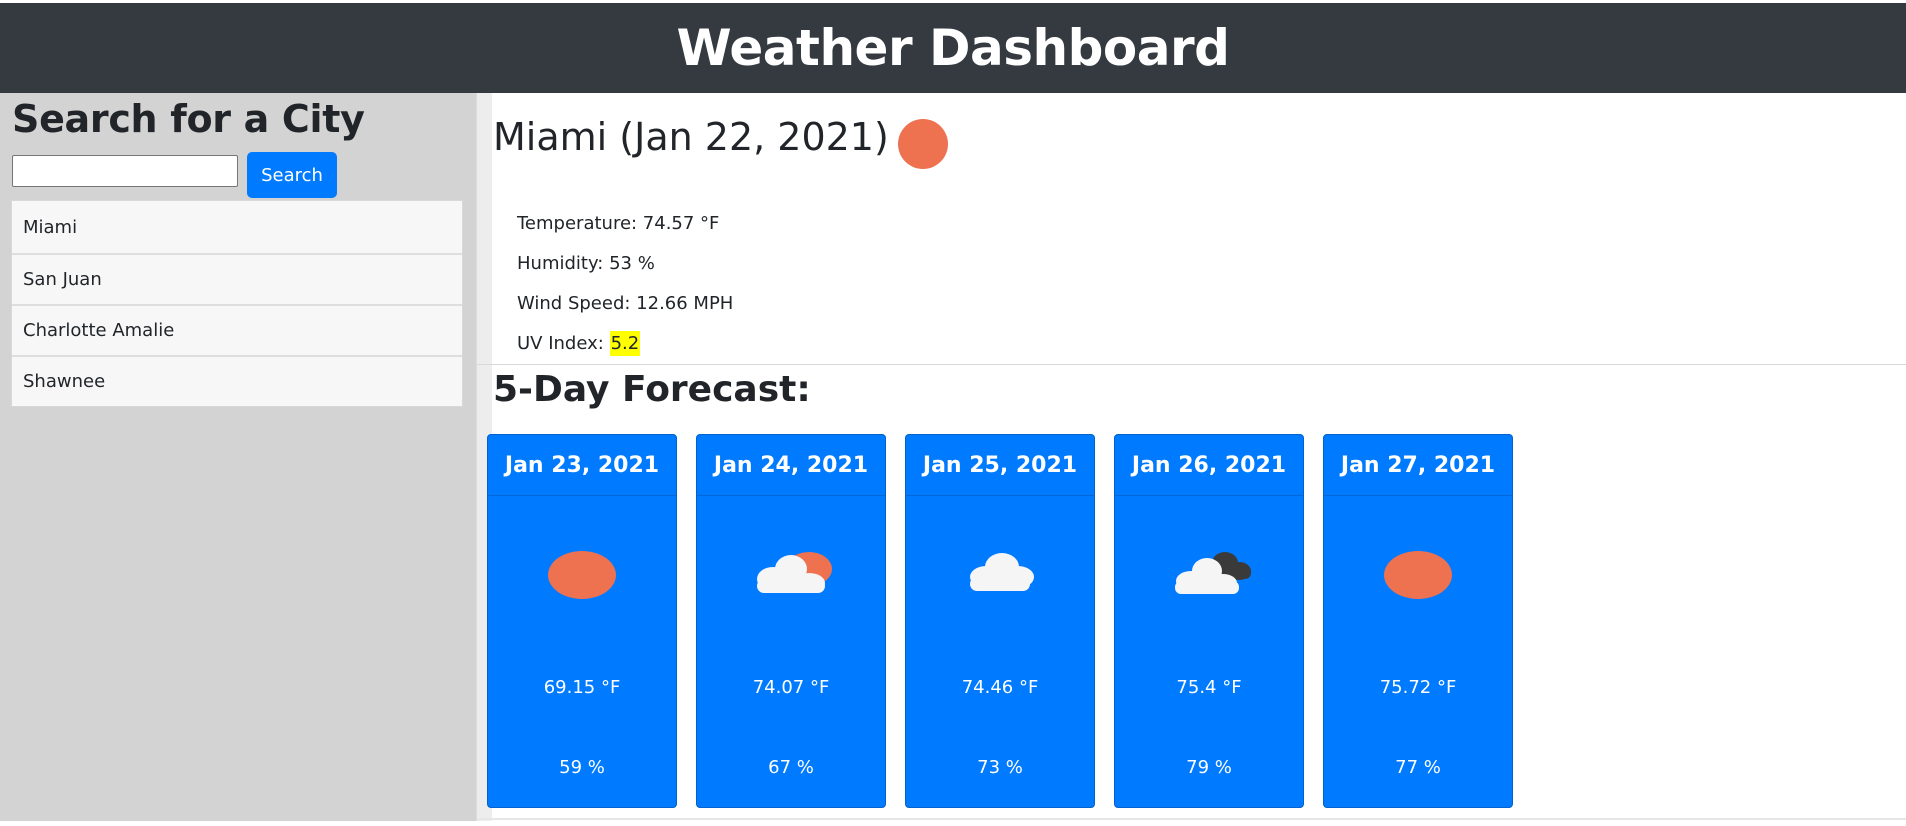  I want to click on forecast-temperature: 74.07 °F, so click(791, 687).